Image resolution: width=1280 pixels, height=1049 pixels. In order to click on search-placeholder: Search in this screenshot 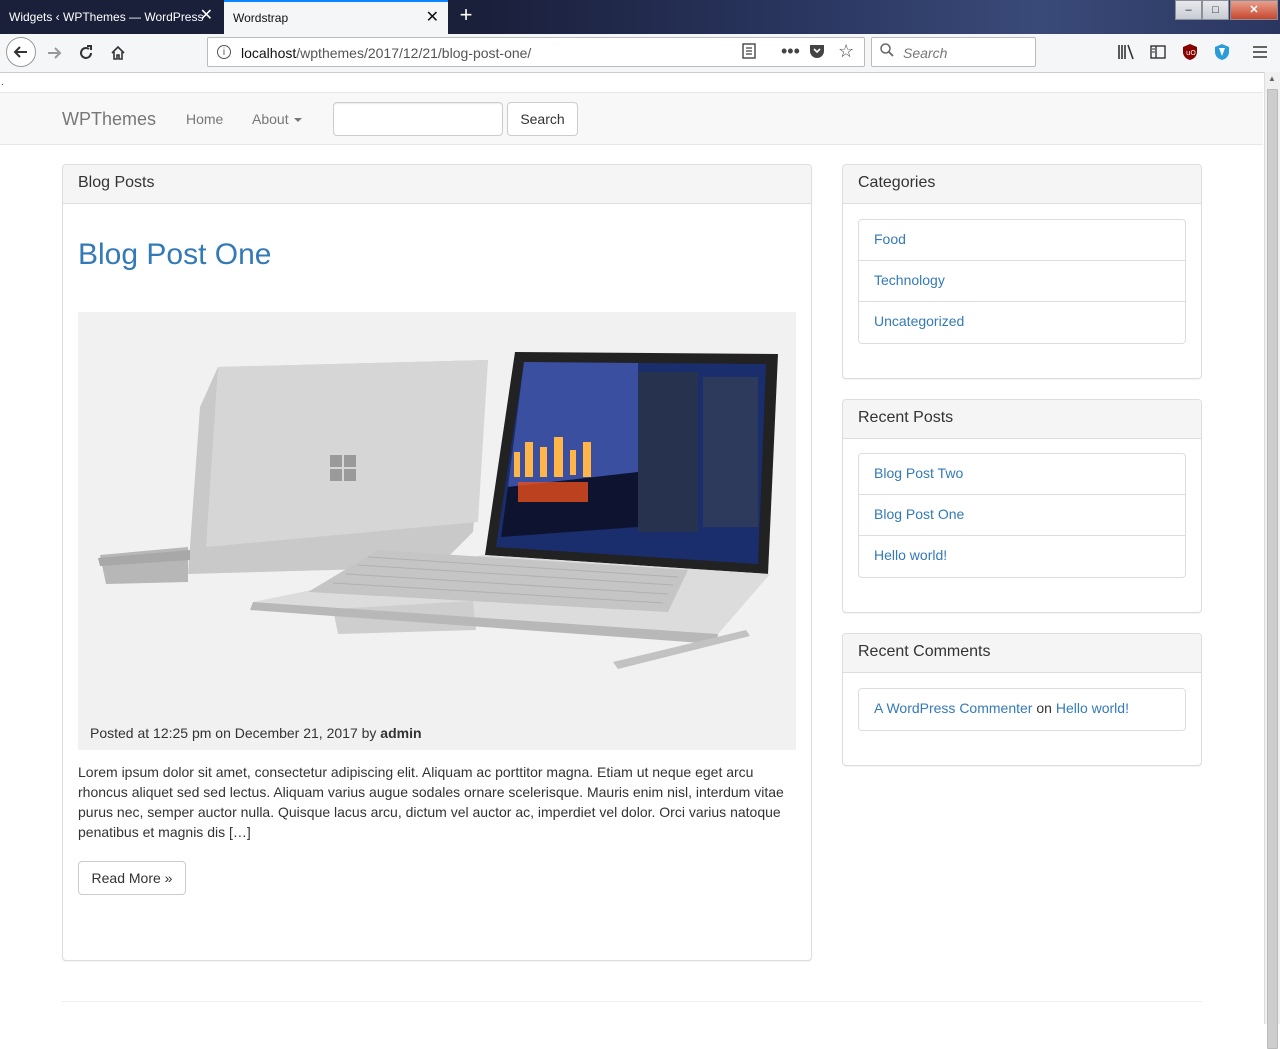, I will do `click(925, 53)`.